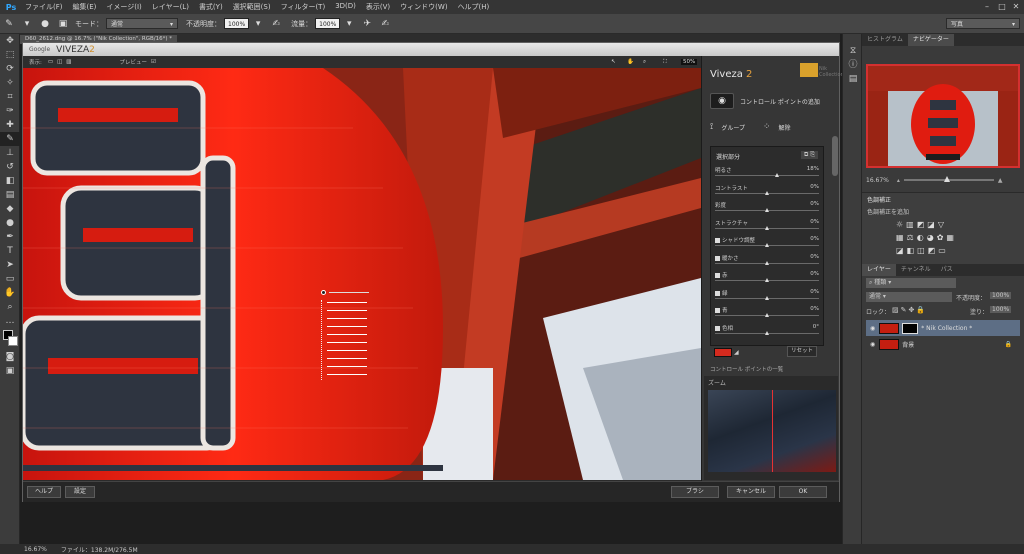 This screenshot has width=1024, height=554. Describe the element at coordinates (765, 101) in the screenshot. I see `add-control-point-row: ◉ コントロール ポイントの追加` at that location.